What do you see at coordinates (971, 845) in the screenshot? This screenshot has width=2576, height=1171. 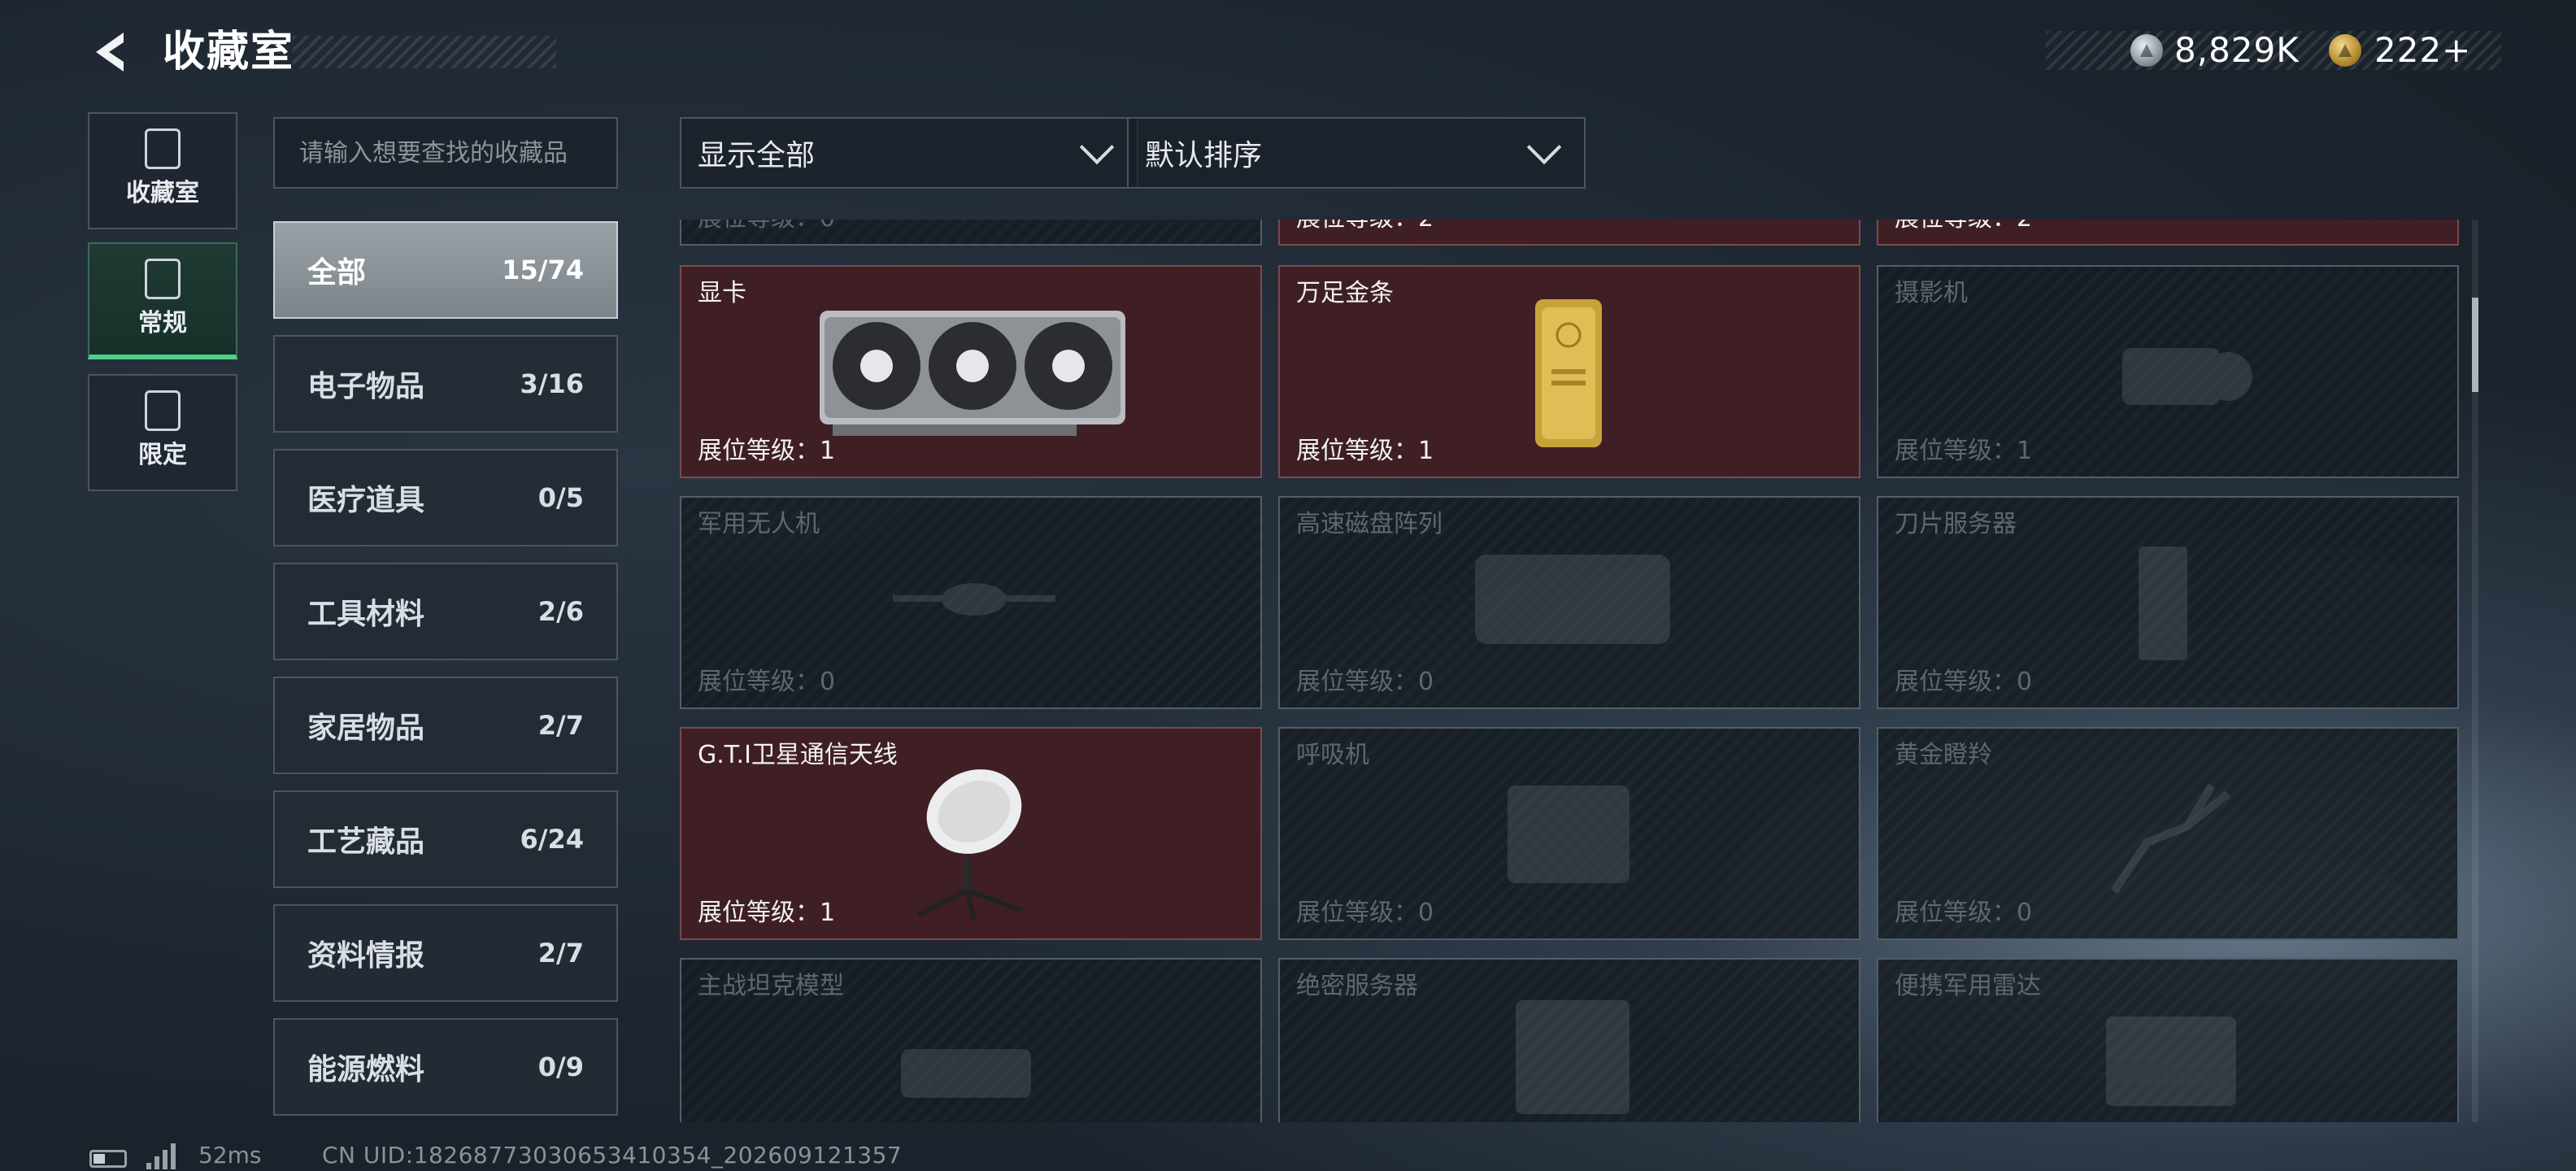 I see `satellite-antenna-icon` at bounding box center [971, 845].